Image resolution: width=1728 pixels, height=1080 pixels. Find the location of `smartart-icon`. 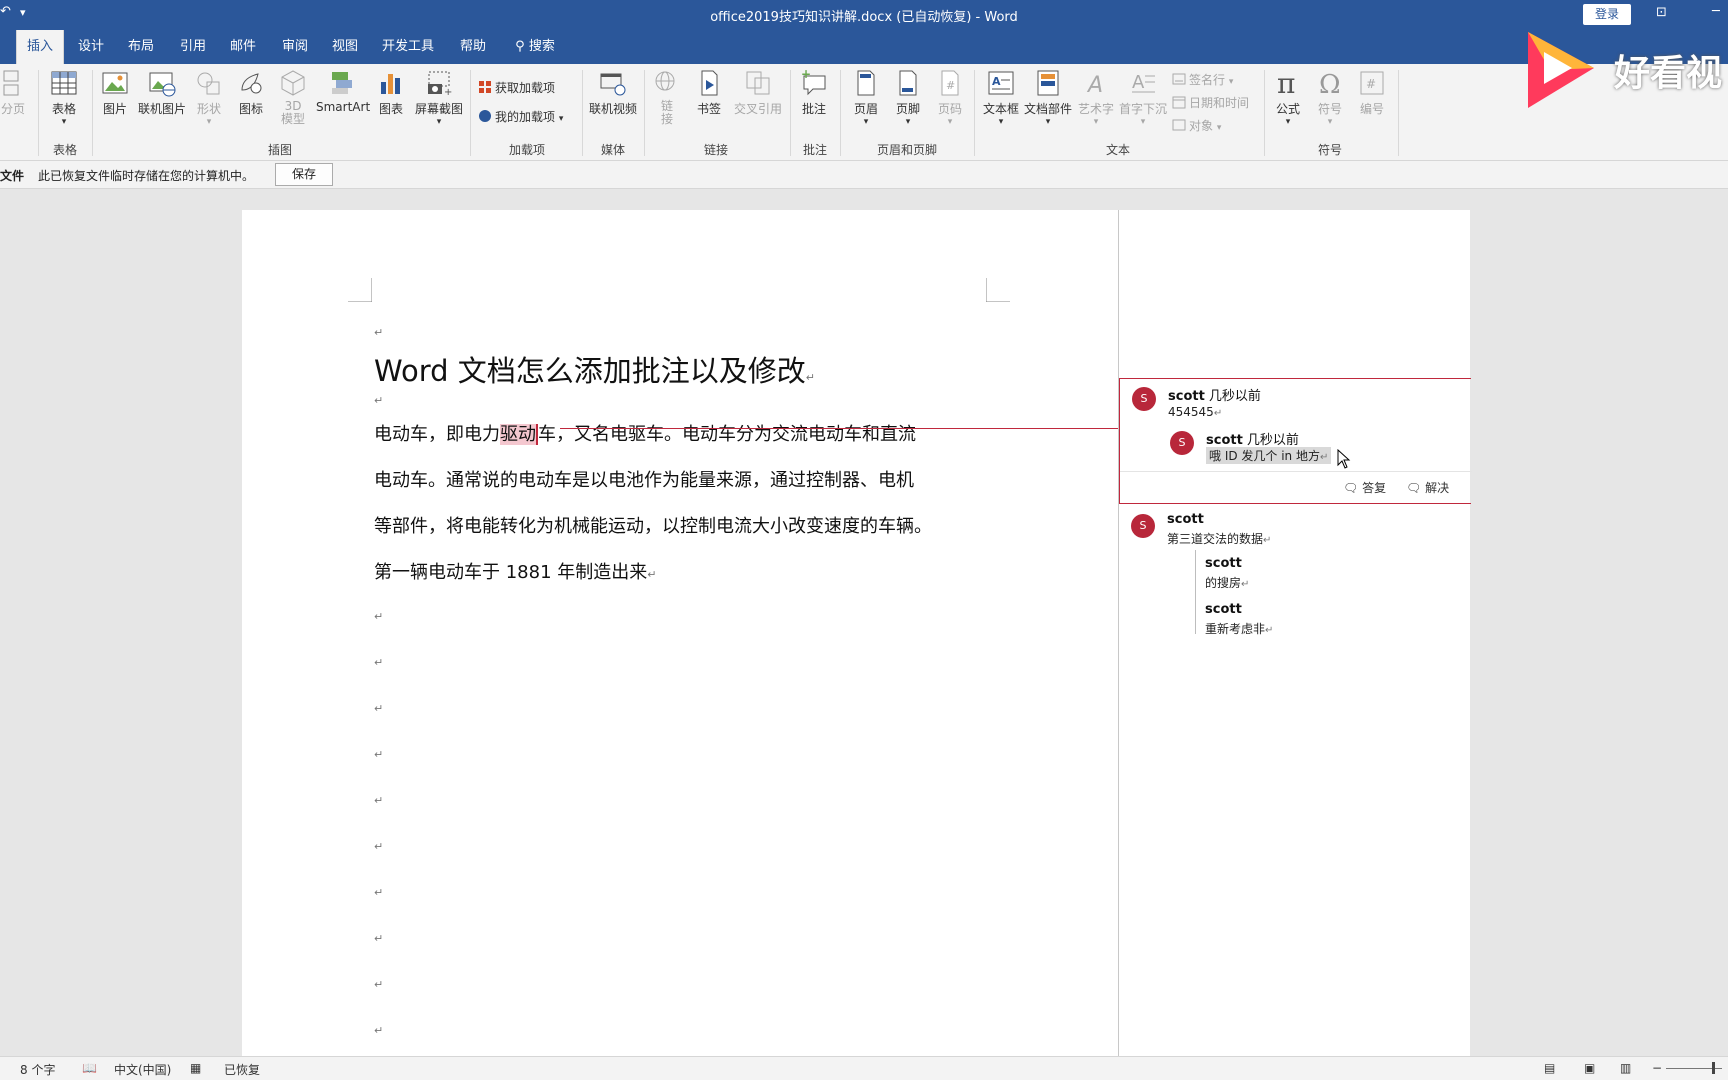

smartart-icon is located at coordinates (342, 83).